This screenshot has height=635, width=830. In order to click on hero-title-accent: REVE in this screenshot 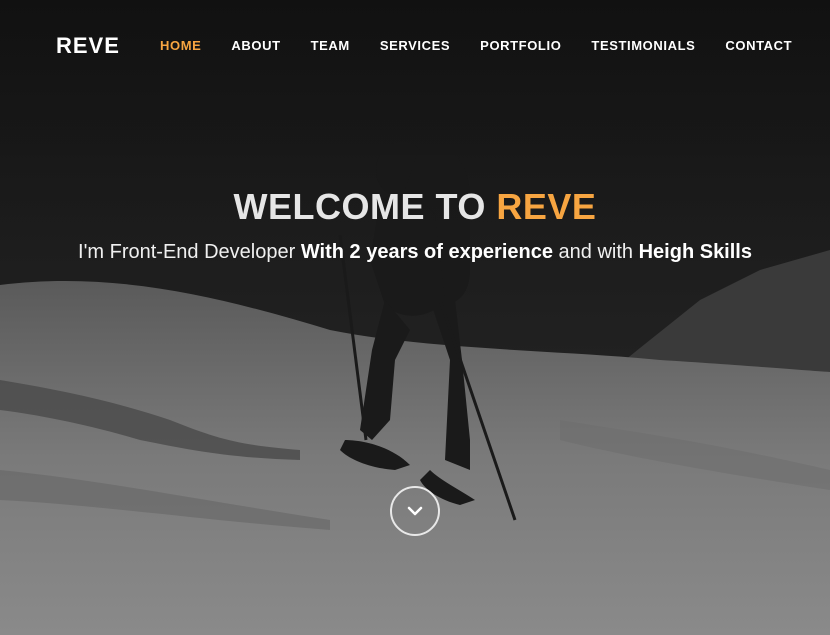, I will do `click(546, 206)`.